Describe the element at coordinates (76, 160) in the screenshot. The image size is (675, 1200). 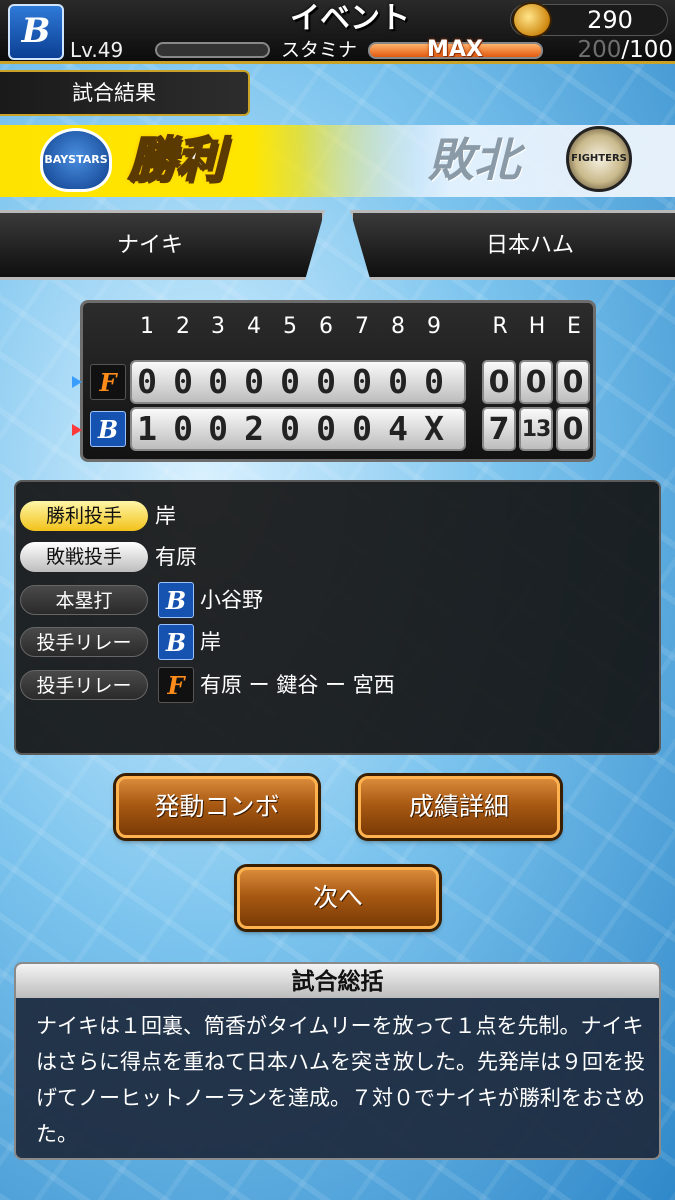
I see `baystars-logo-icon: BAYSTARS` at that location.